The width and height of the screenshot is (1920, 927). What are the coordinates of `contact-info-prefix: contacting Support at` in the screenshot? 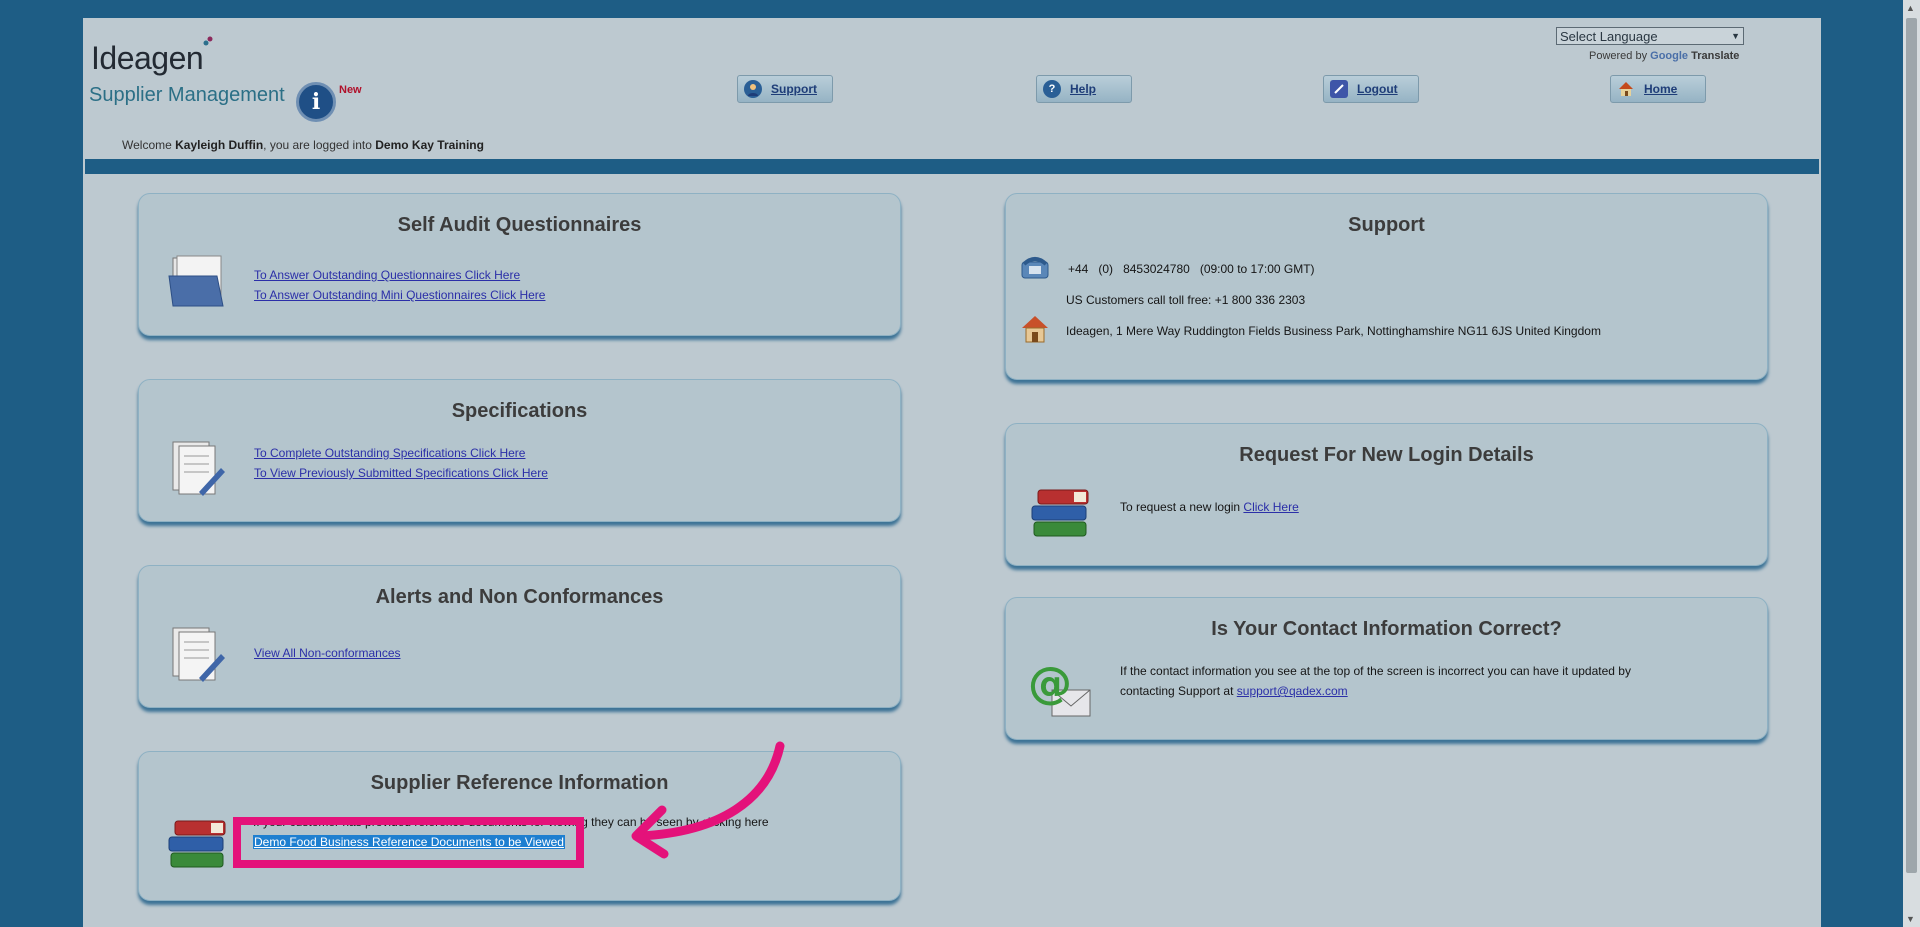 It's located at (1177, 691).